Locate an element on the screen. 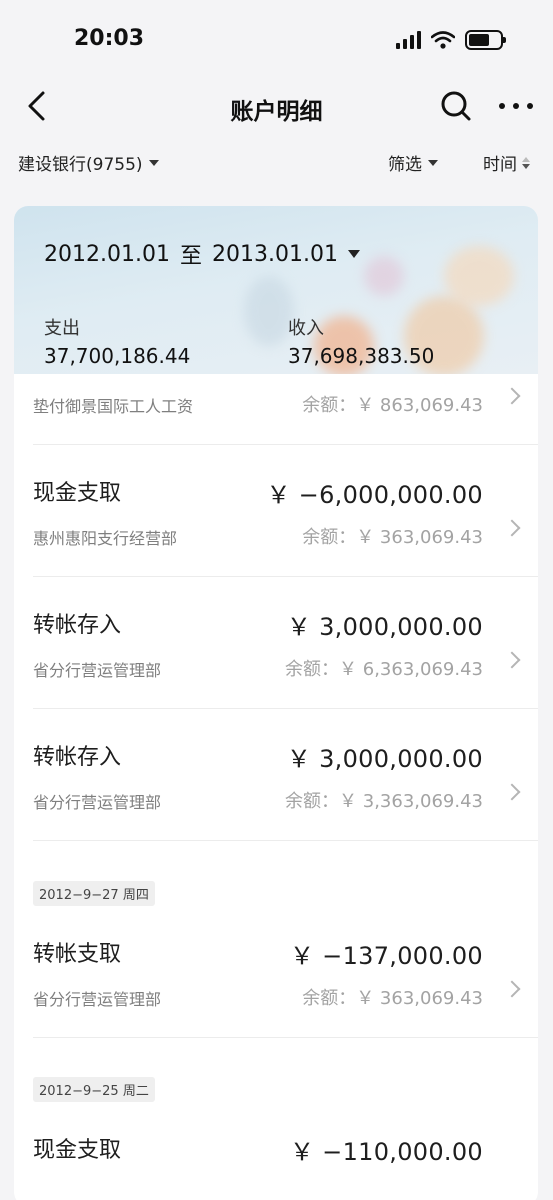 The image size is (553, 1200). income-label: 收入 is located at coordinates (306, 328).